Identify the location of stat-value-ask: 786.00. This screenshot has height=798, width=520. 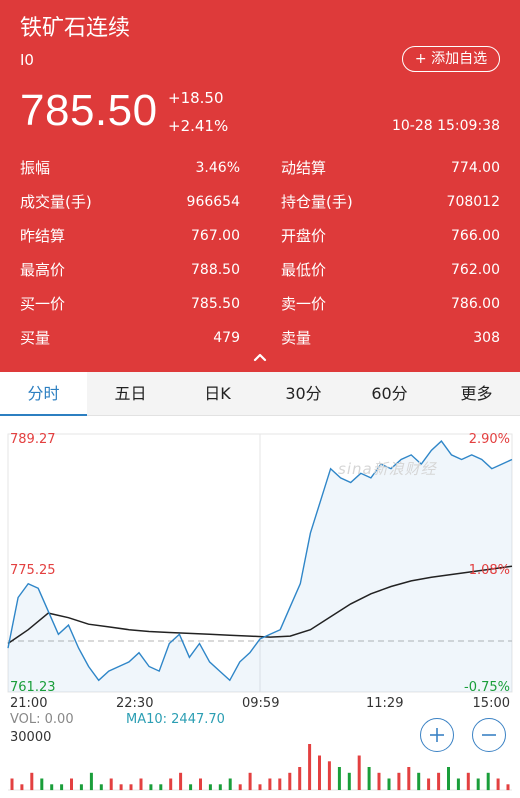
(475, 304).